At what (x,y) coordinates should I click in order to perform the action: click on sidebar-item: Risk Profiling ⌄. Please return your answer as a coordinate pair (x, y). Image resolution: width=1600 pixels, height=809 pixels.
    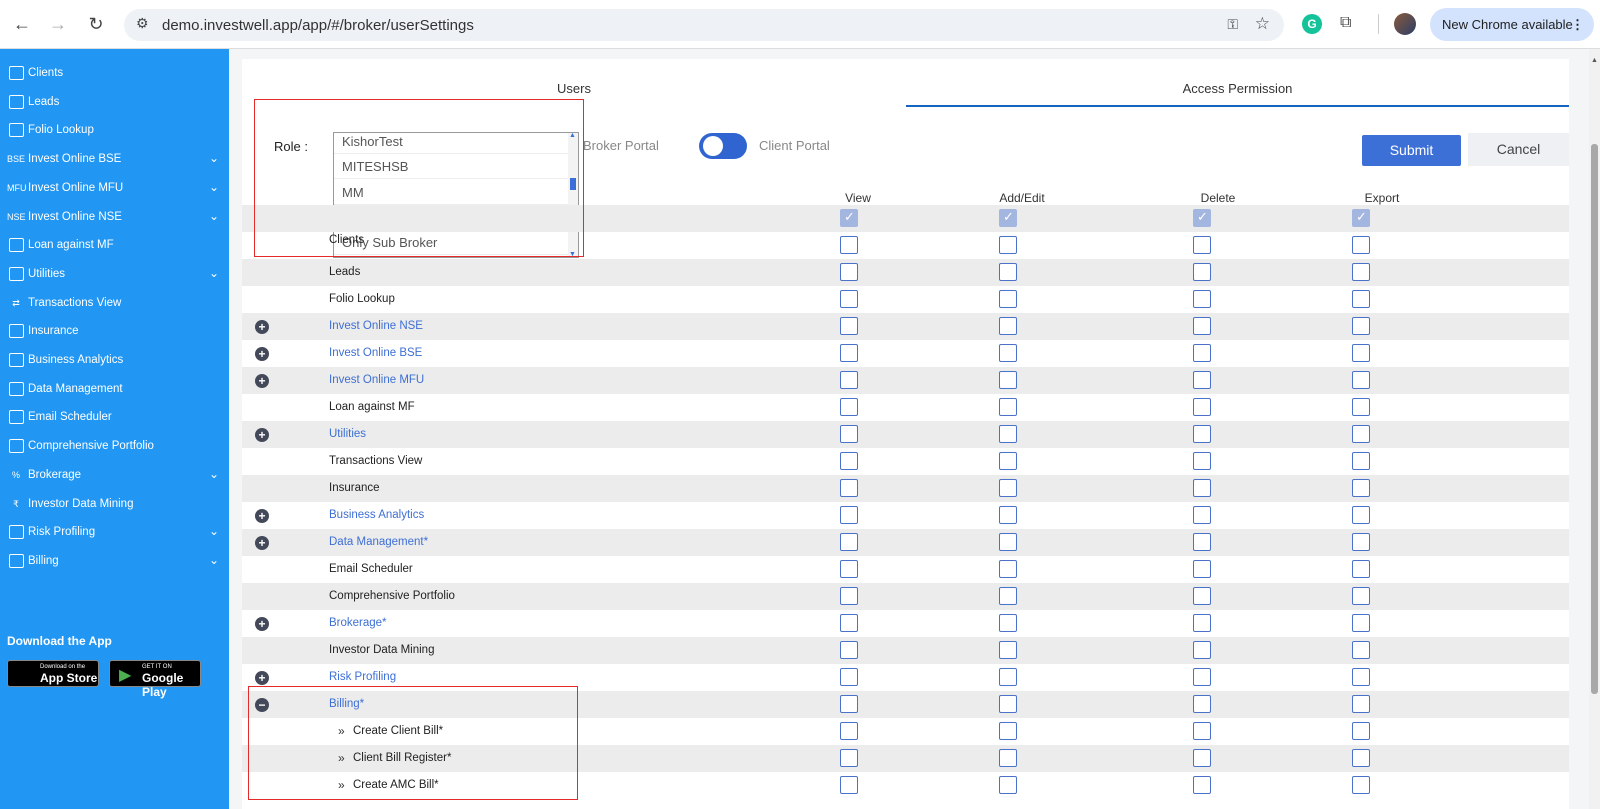
    Looking at the image, I should click on (114, 532).